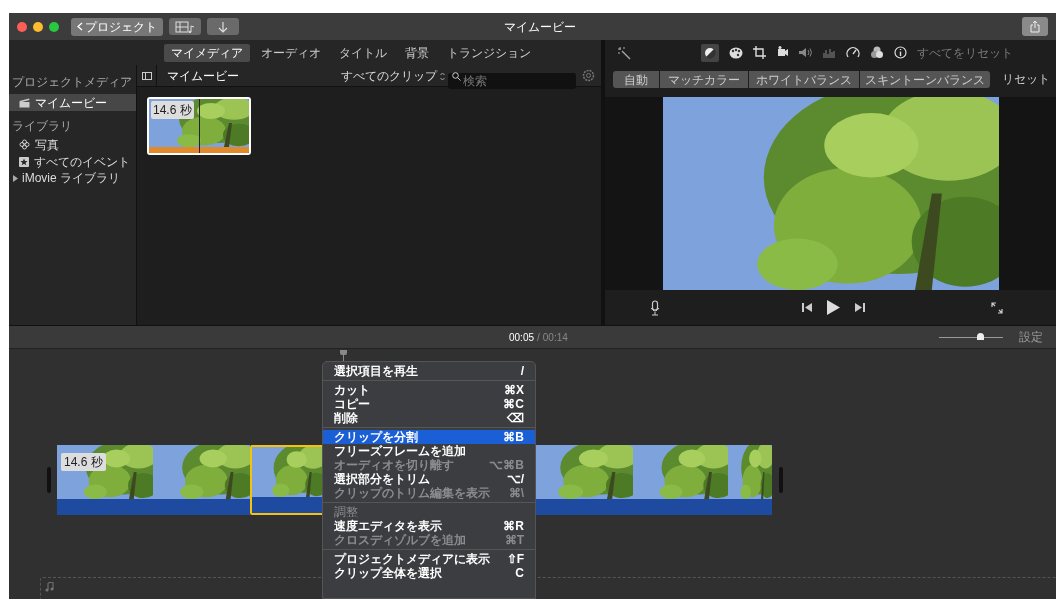 Image resolution: width=1056 pixels, height=599 pixels. I want to click on search-icon, so click(456, 76).